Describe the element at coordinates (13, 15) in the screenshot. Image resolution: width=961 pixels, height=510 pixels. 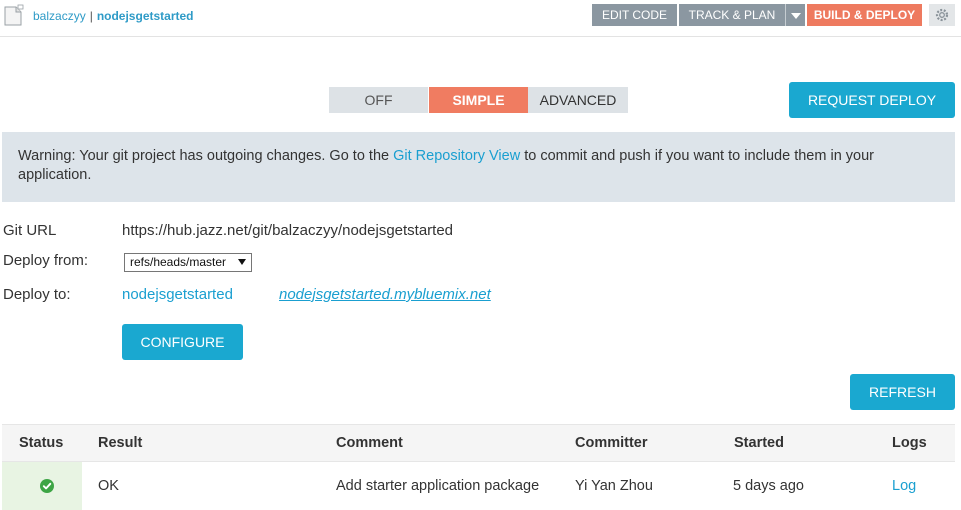
I see `project-file-icon` at that location.